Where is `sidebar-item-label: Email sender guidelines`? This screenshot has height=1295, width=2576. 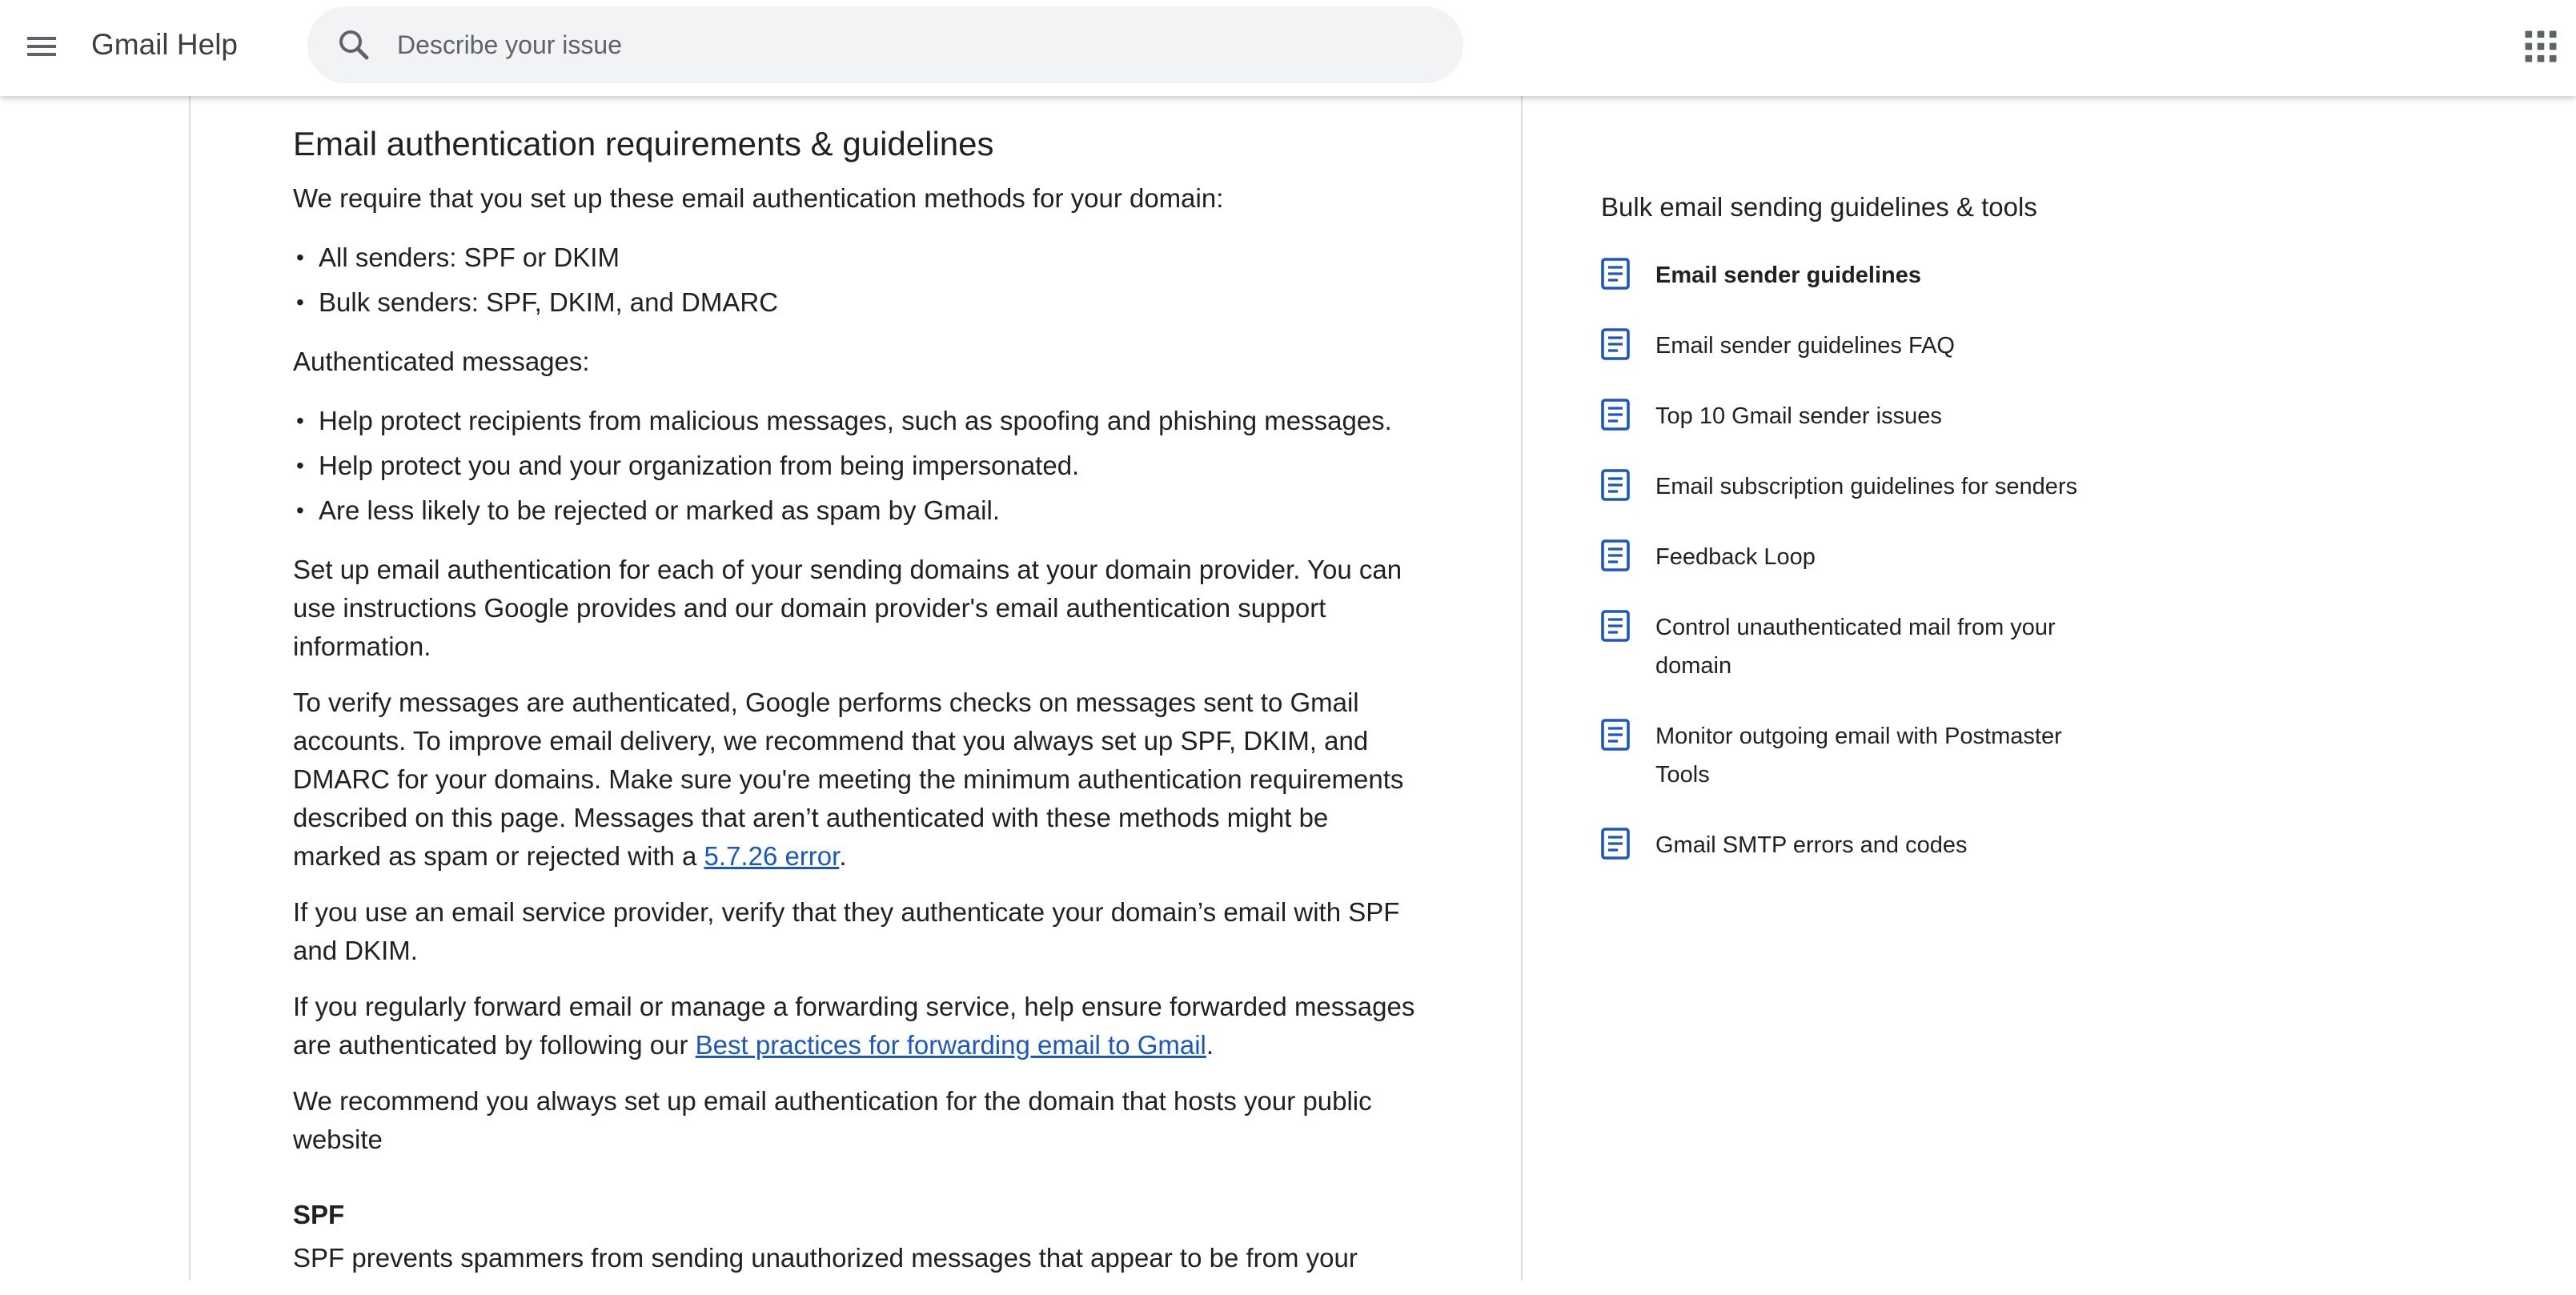 sidebar-item-label: Email sender guidelines is located at coordinates (1788, 275).